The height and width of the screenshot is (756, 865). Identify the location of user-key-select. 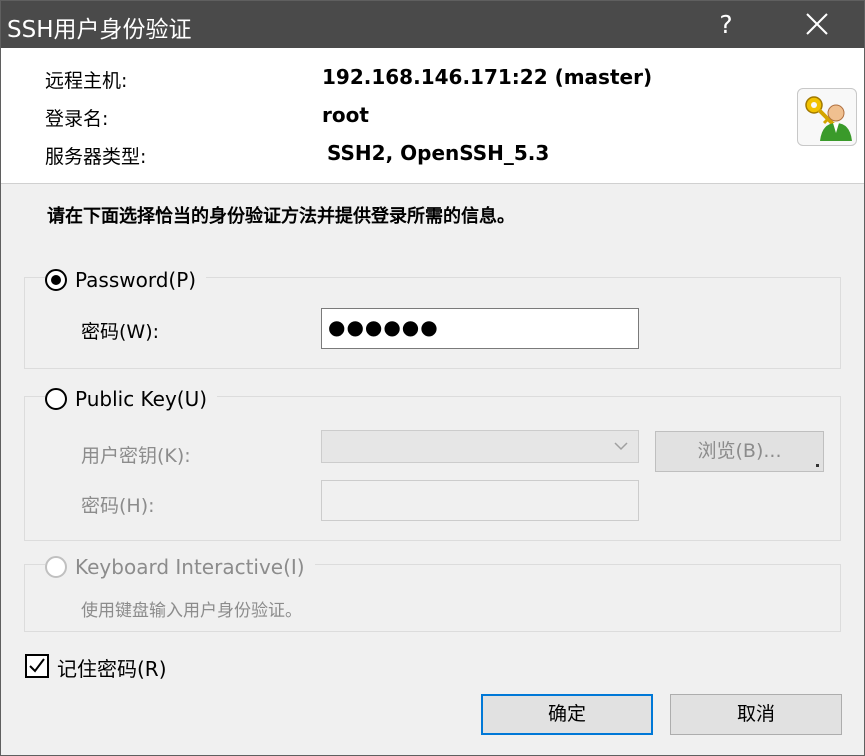
(480, 446).